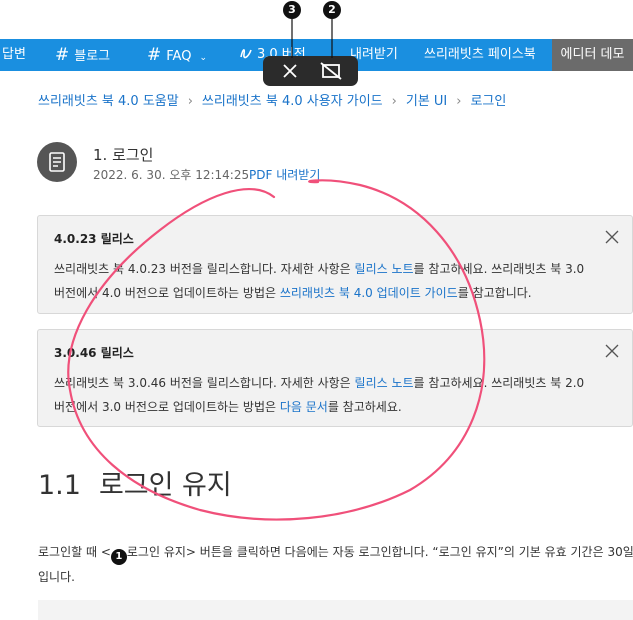 Image resolution: width=633 pixels, height=620 pixels. What do you see at coordinates (292, 101) in the screenshot?
I see `breadcrumb-link-guide: 쓰리래빗츠 북 4.0 사용자 가이드` at bounding box center [292, 101].